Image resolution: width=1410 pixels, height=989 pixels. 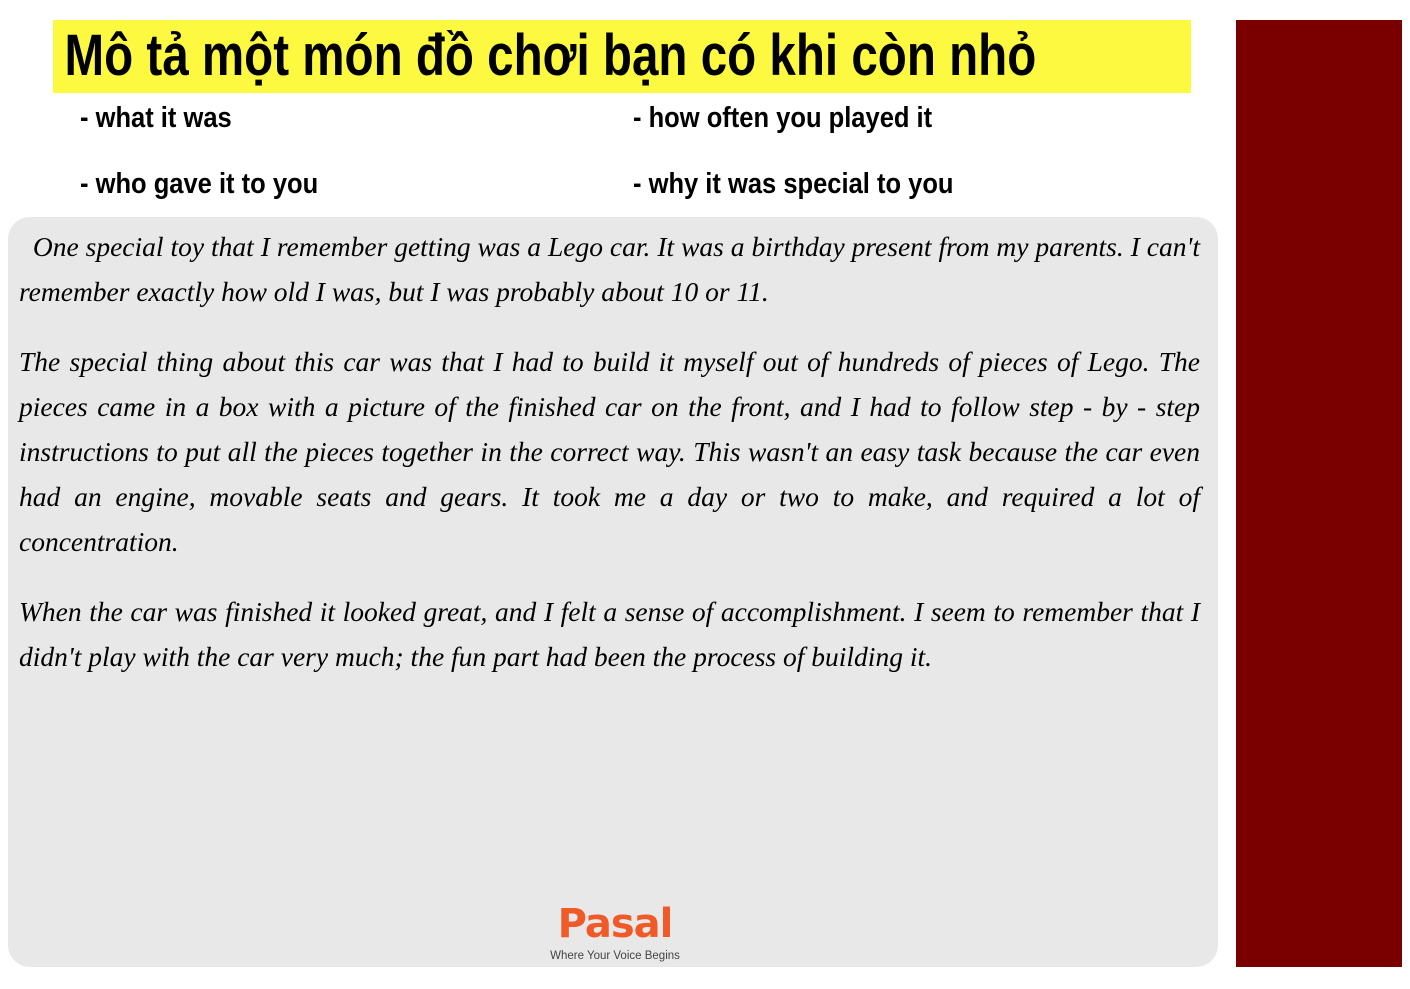 I want to click on title-banner: Mô tả một món đồ chơi bạn có khi còn nhỏ, so click(x=622, y=56).